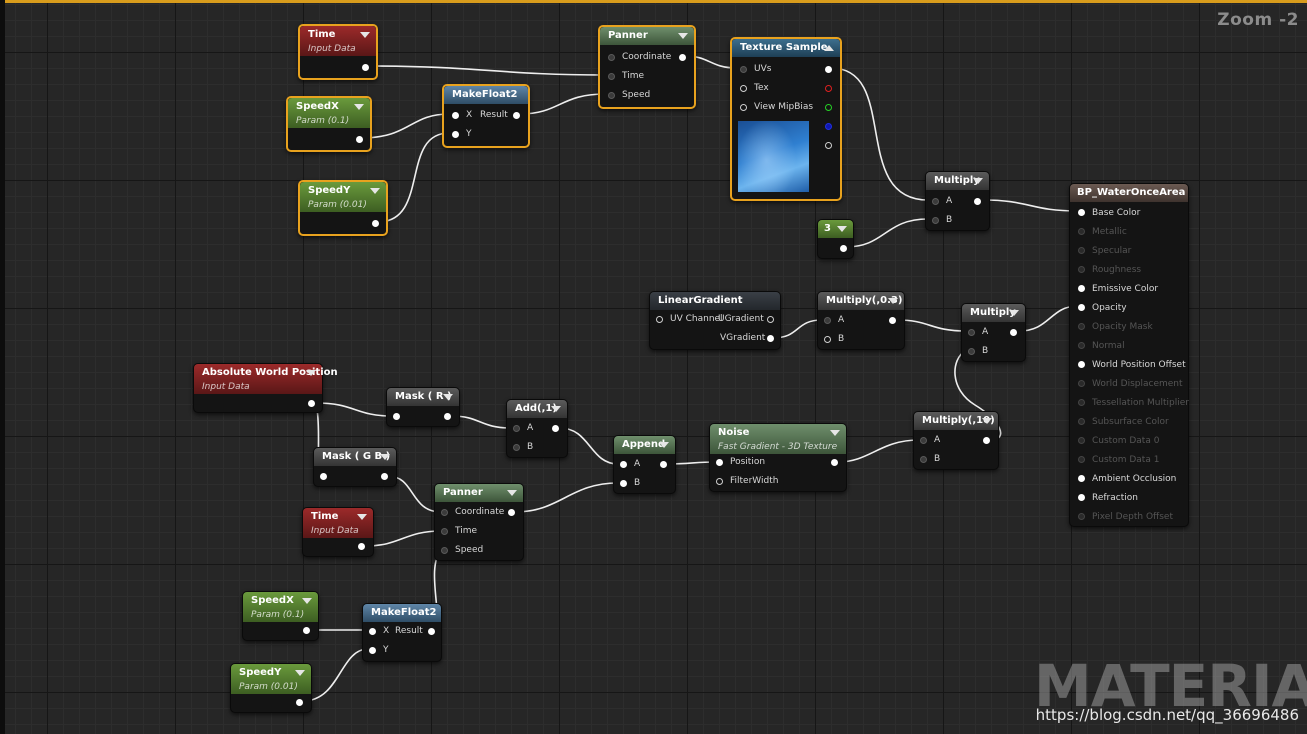 The height and width of the screenshot is (734, 1307). I want to click on node-header: 3, so click(835, 229).